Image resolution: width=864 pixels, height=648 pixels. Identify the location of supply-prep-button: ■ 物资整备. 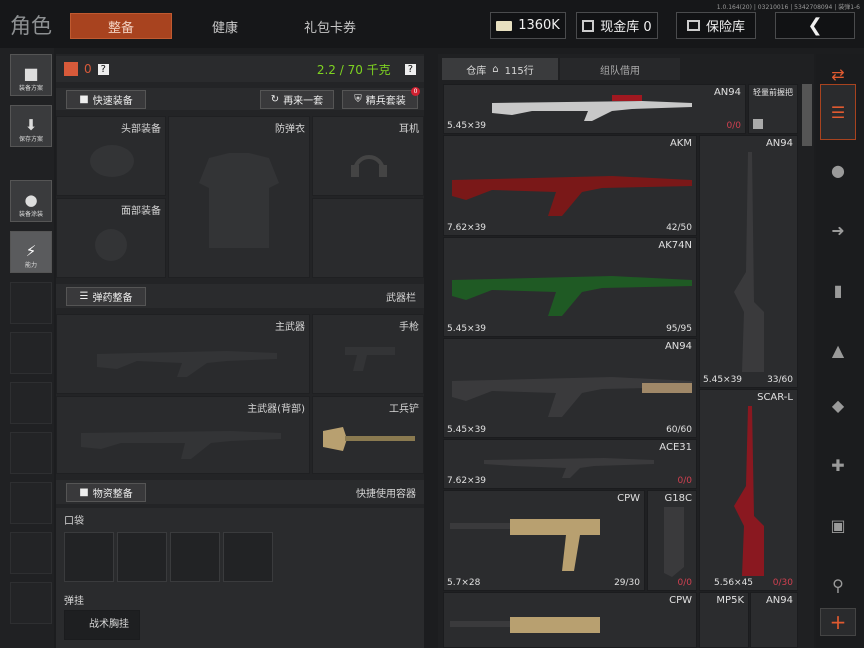
(106, 492).